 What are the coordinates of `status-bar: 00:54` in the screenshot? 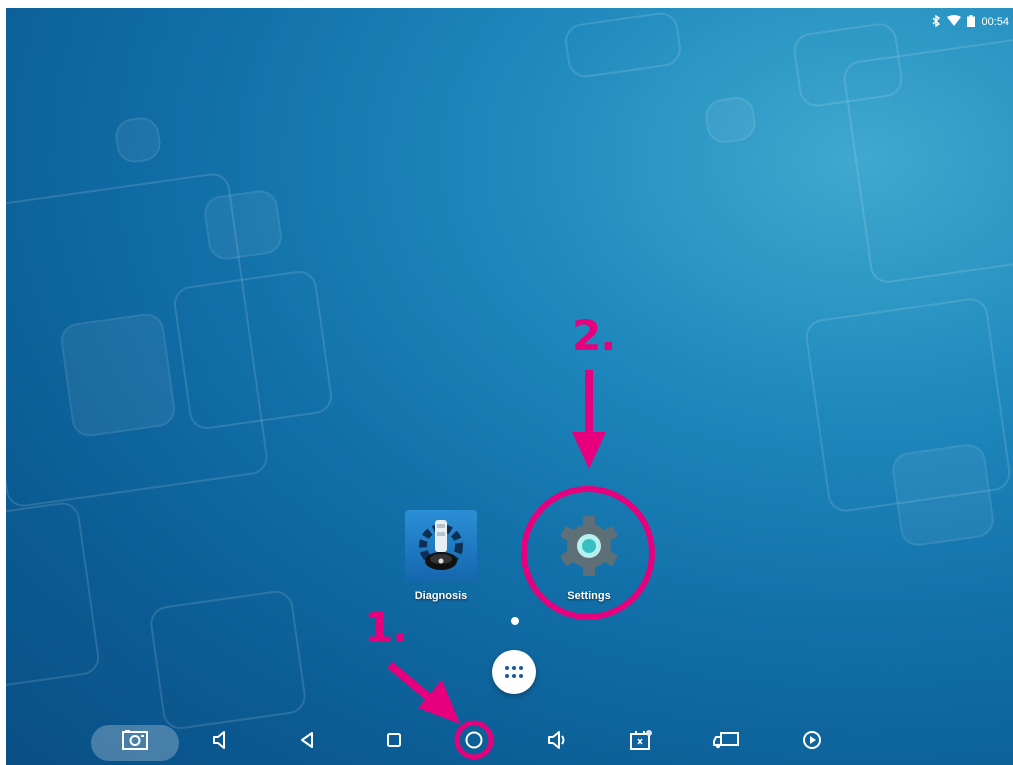 It's located at (972, 22).